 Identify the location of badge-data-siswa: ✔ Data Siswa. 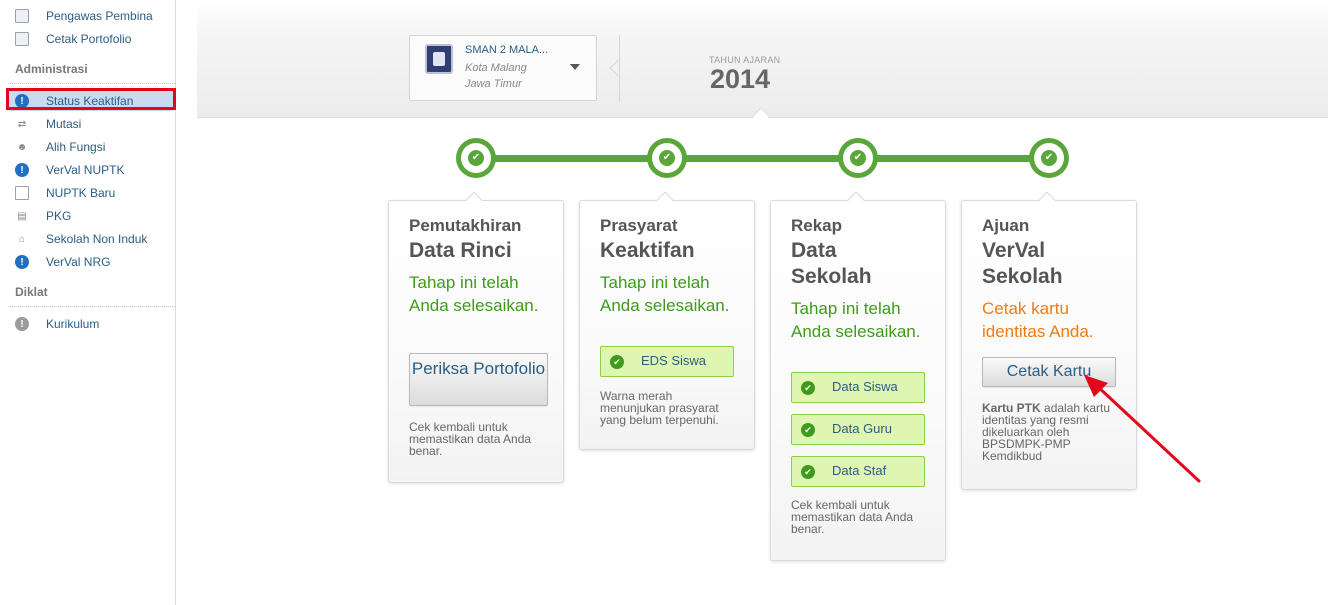
(858, 387).